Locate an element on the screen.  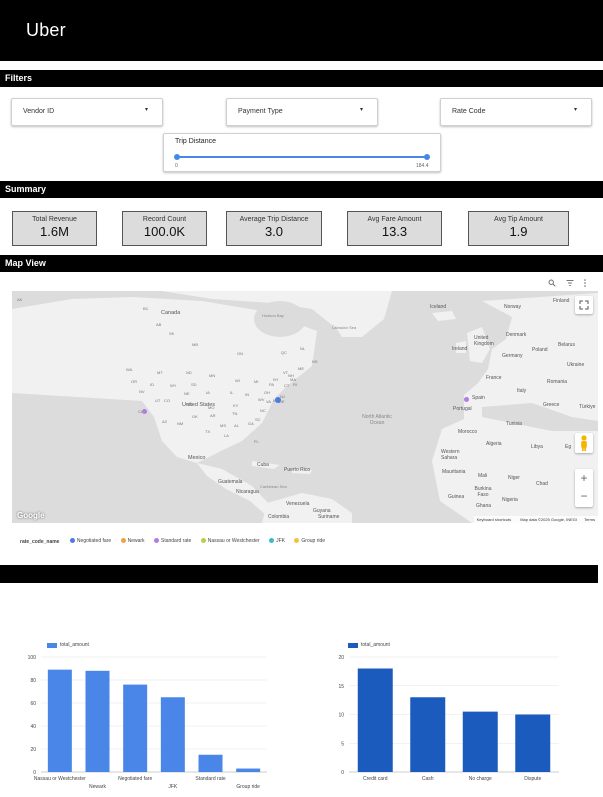
terms-link: Terms is located at coordinates (589, 519).